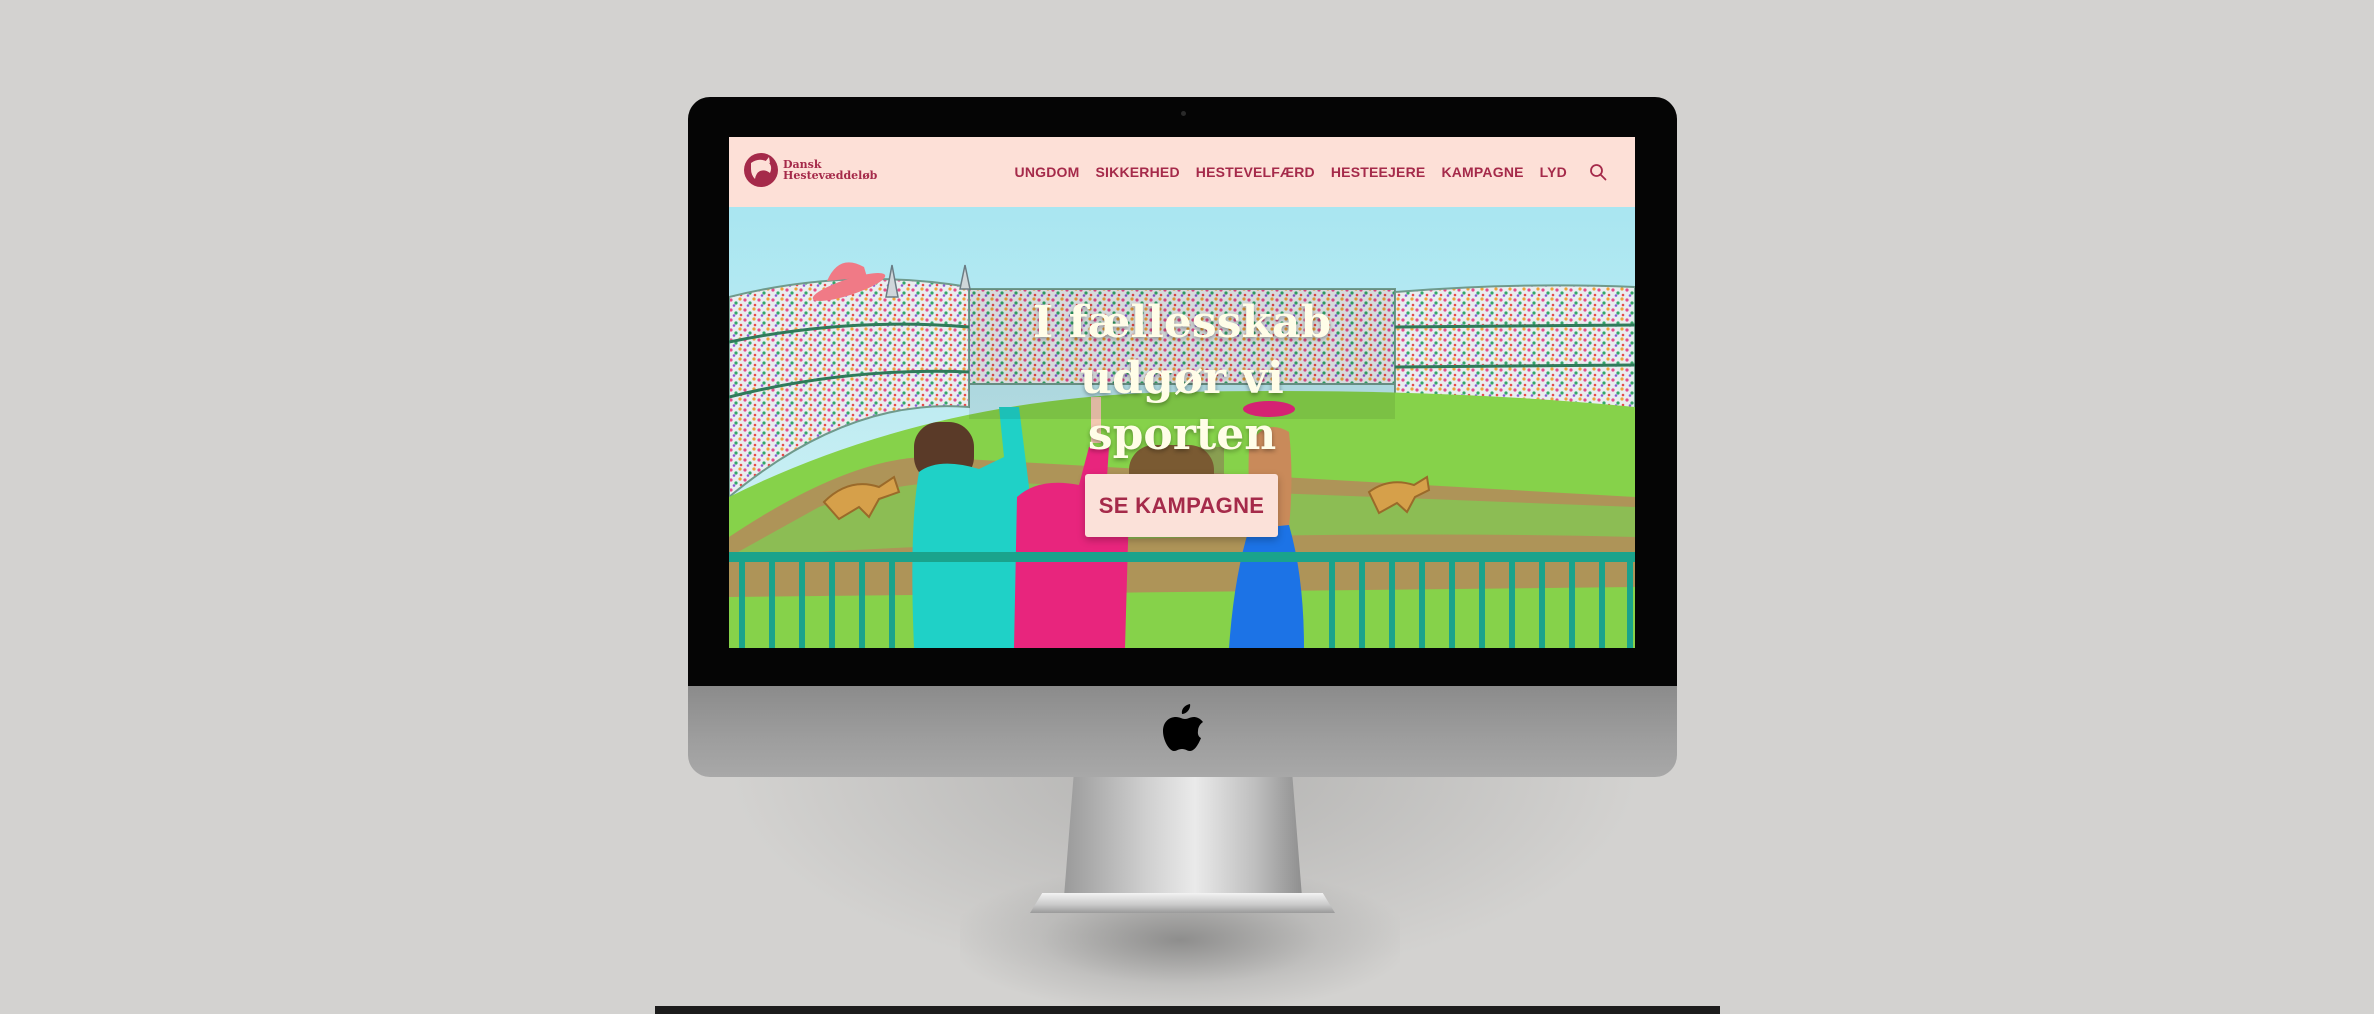  What do you see at coordinates (1182, 903) in the screenshot?
I see `monitor-stand-base` at bounding box center [1182, 903].